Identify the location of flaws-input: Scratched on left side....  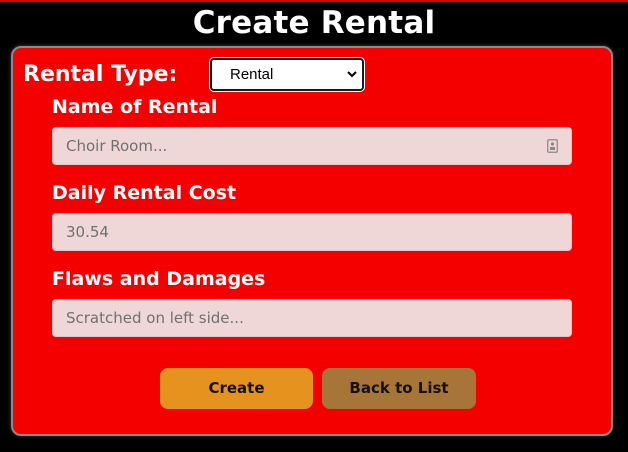
(312, 318).